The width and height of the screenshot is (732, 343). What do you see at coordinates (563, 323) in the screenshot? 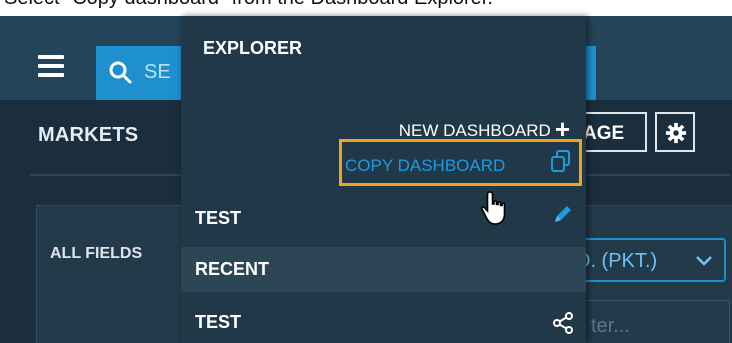
I see `share-icon` at bounding box center [563, 323].